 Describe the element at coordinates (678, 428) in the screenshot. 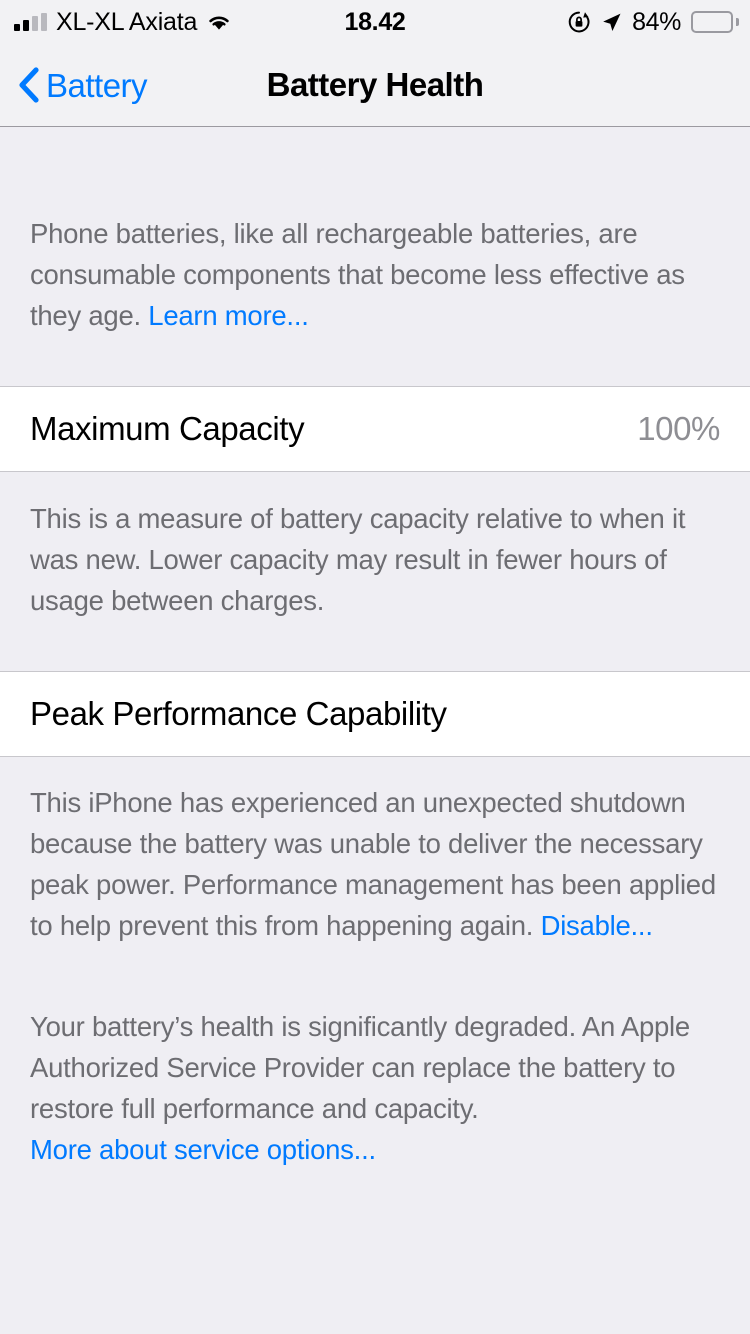

I see `maximum-capacity-value: 100%` at that location.